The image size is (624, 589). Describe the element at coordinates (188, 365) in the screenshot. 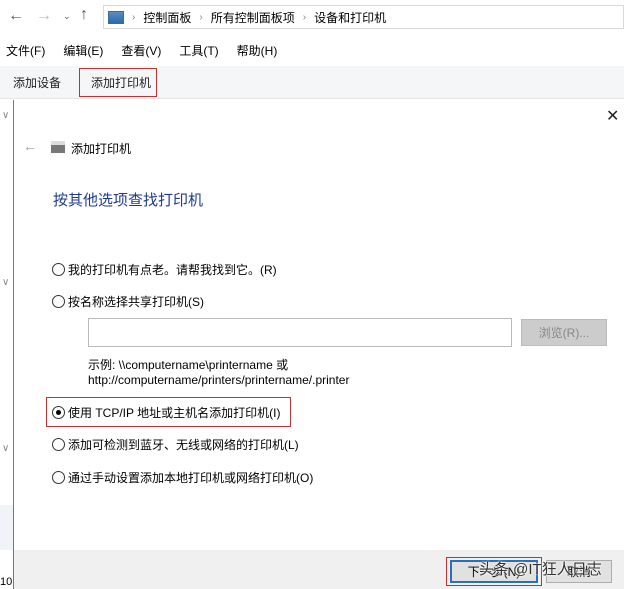

I see `example-text: 示例: \\computername\printername 或` at that location.